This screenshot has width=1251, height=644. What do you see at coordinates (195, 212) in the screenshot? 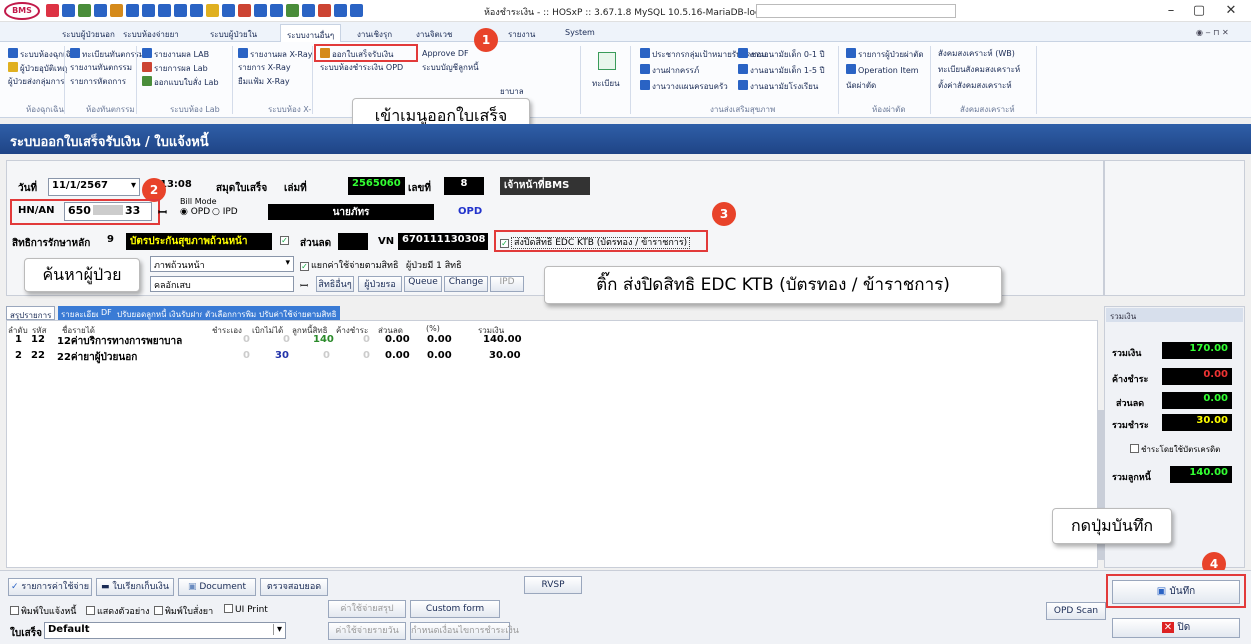
I see `opd-radio: ◉ OPD` at bounding box center [195, 212].